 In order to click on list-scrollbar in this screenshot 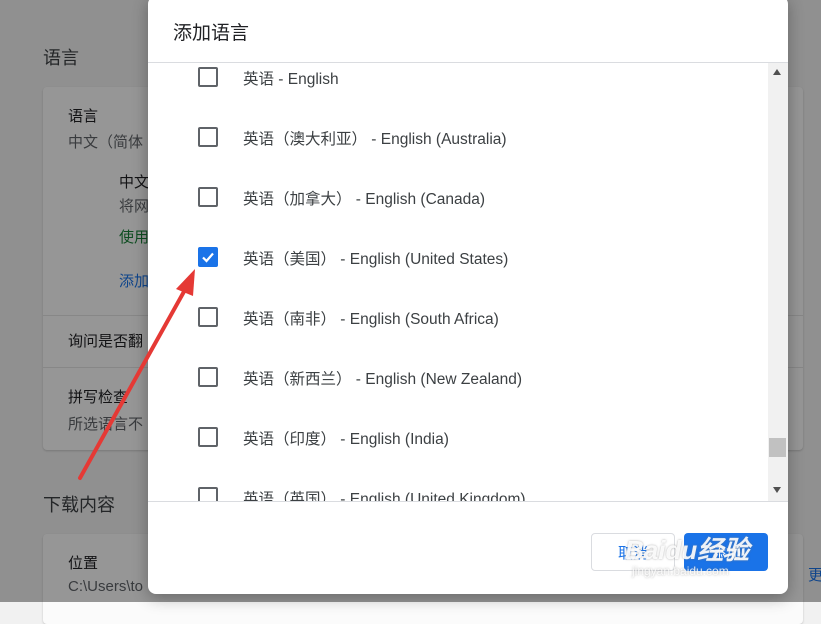, I will do `click(778, 282)`.